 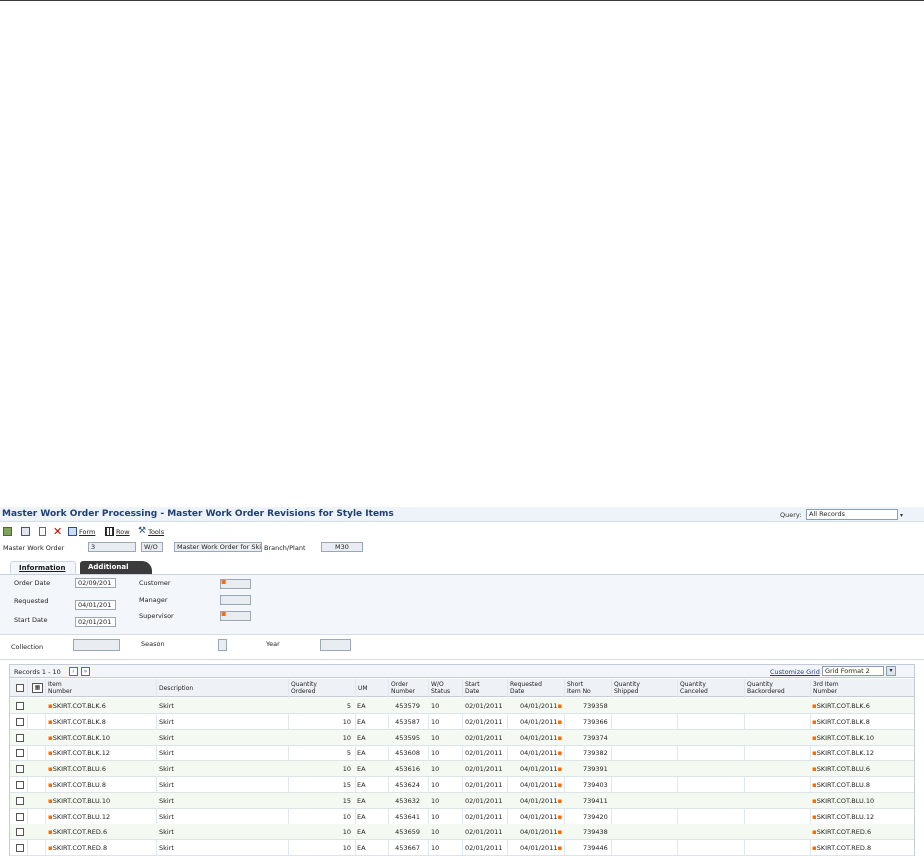 What do you see at coordinates (60, 688) in the screenshot?
I see `col-item-number: Item Number` at bounding box center [60, 688].